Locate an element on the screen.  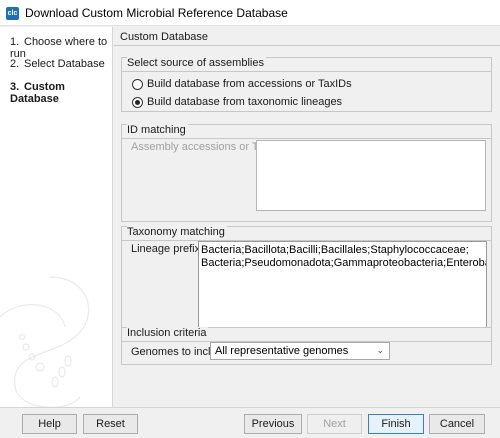
step-number: 2. is located at coordinates (15, 64).